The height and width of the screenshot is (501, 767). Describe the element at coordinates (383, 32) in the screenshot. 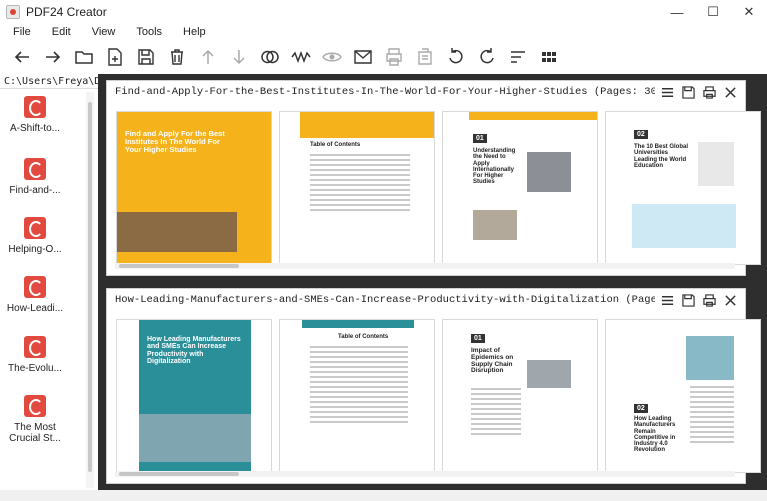

I see `menu-bar: File Edit View Tools Help` at that location.